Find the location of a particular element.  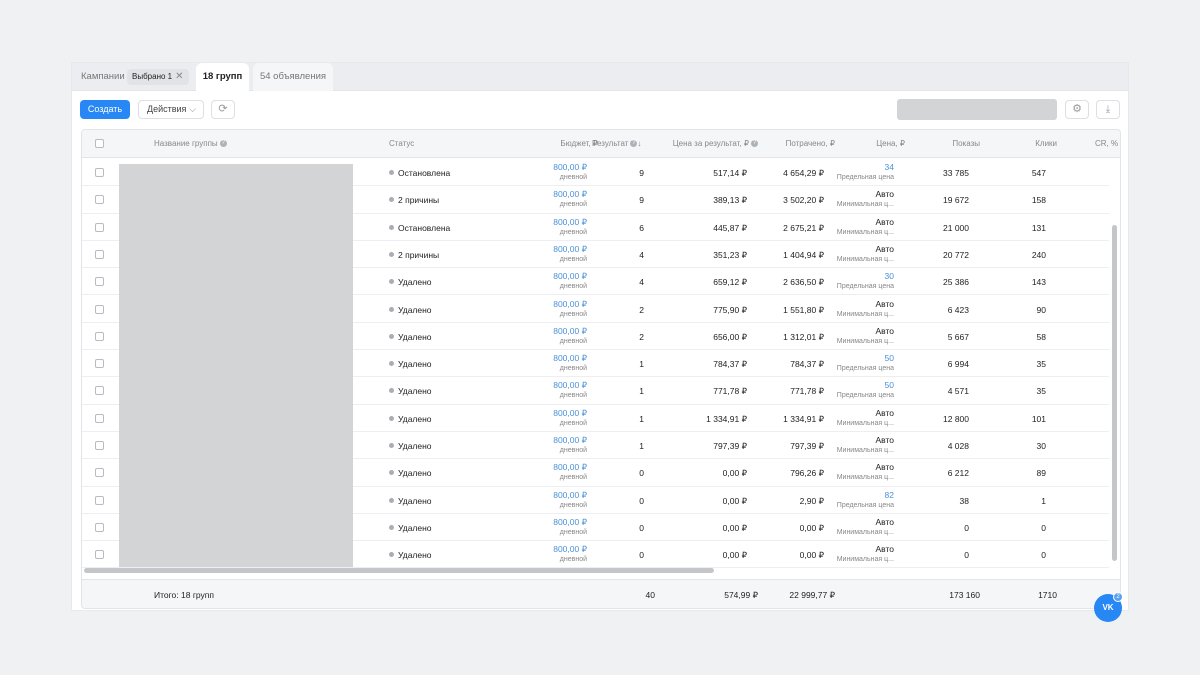

spent-value: 1 312,01 ₽ is located at coordinates (803, 336).